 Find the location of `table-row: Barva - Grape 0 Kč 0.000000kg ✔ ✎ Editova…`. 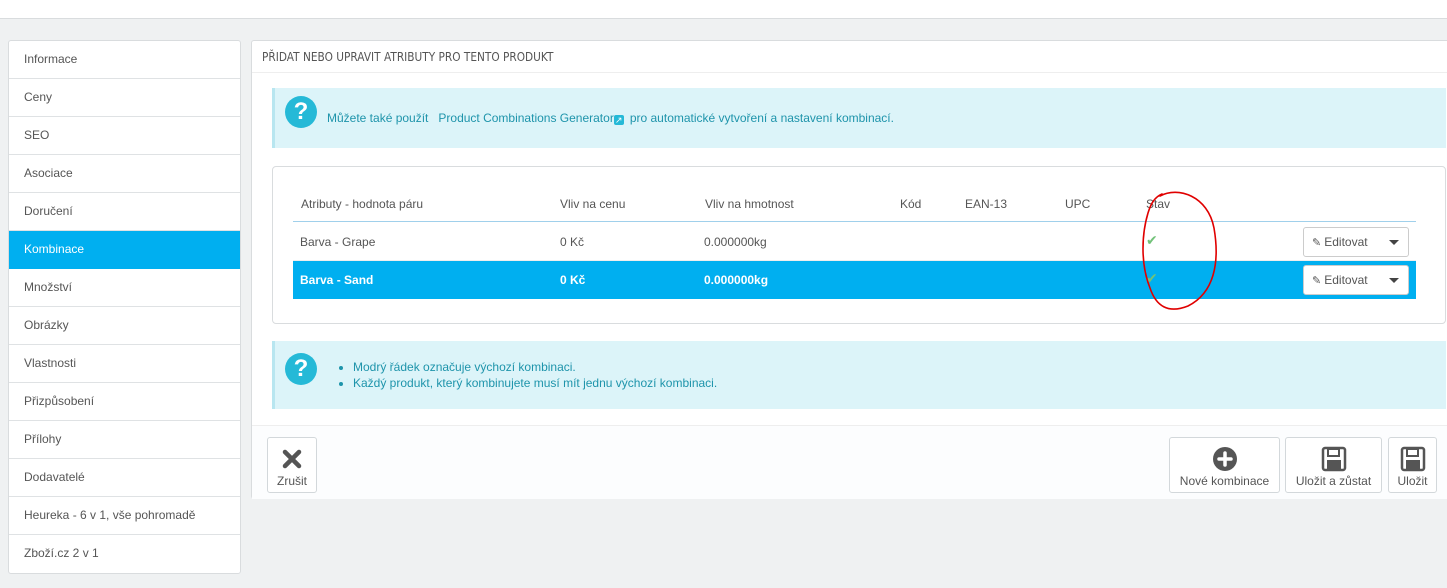

table-row: Barva - Grape 0 Kč 0.000000kg ✔ ✎ Editova… is located at coordinates (854, 242).